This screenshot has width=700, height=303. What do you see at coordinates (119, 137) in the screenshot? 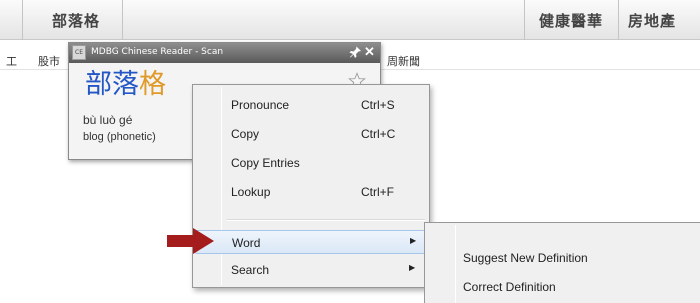
I see `definition-text: blog (phonetic)` at bounding box center [119, 137].